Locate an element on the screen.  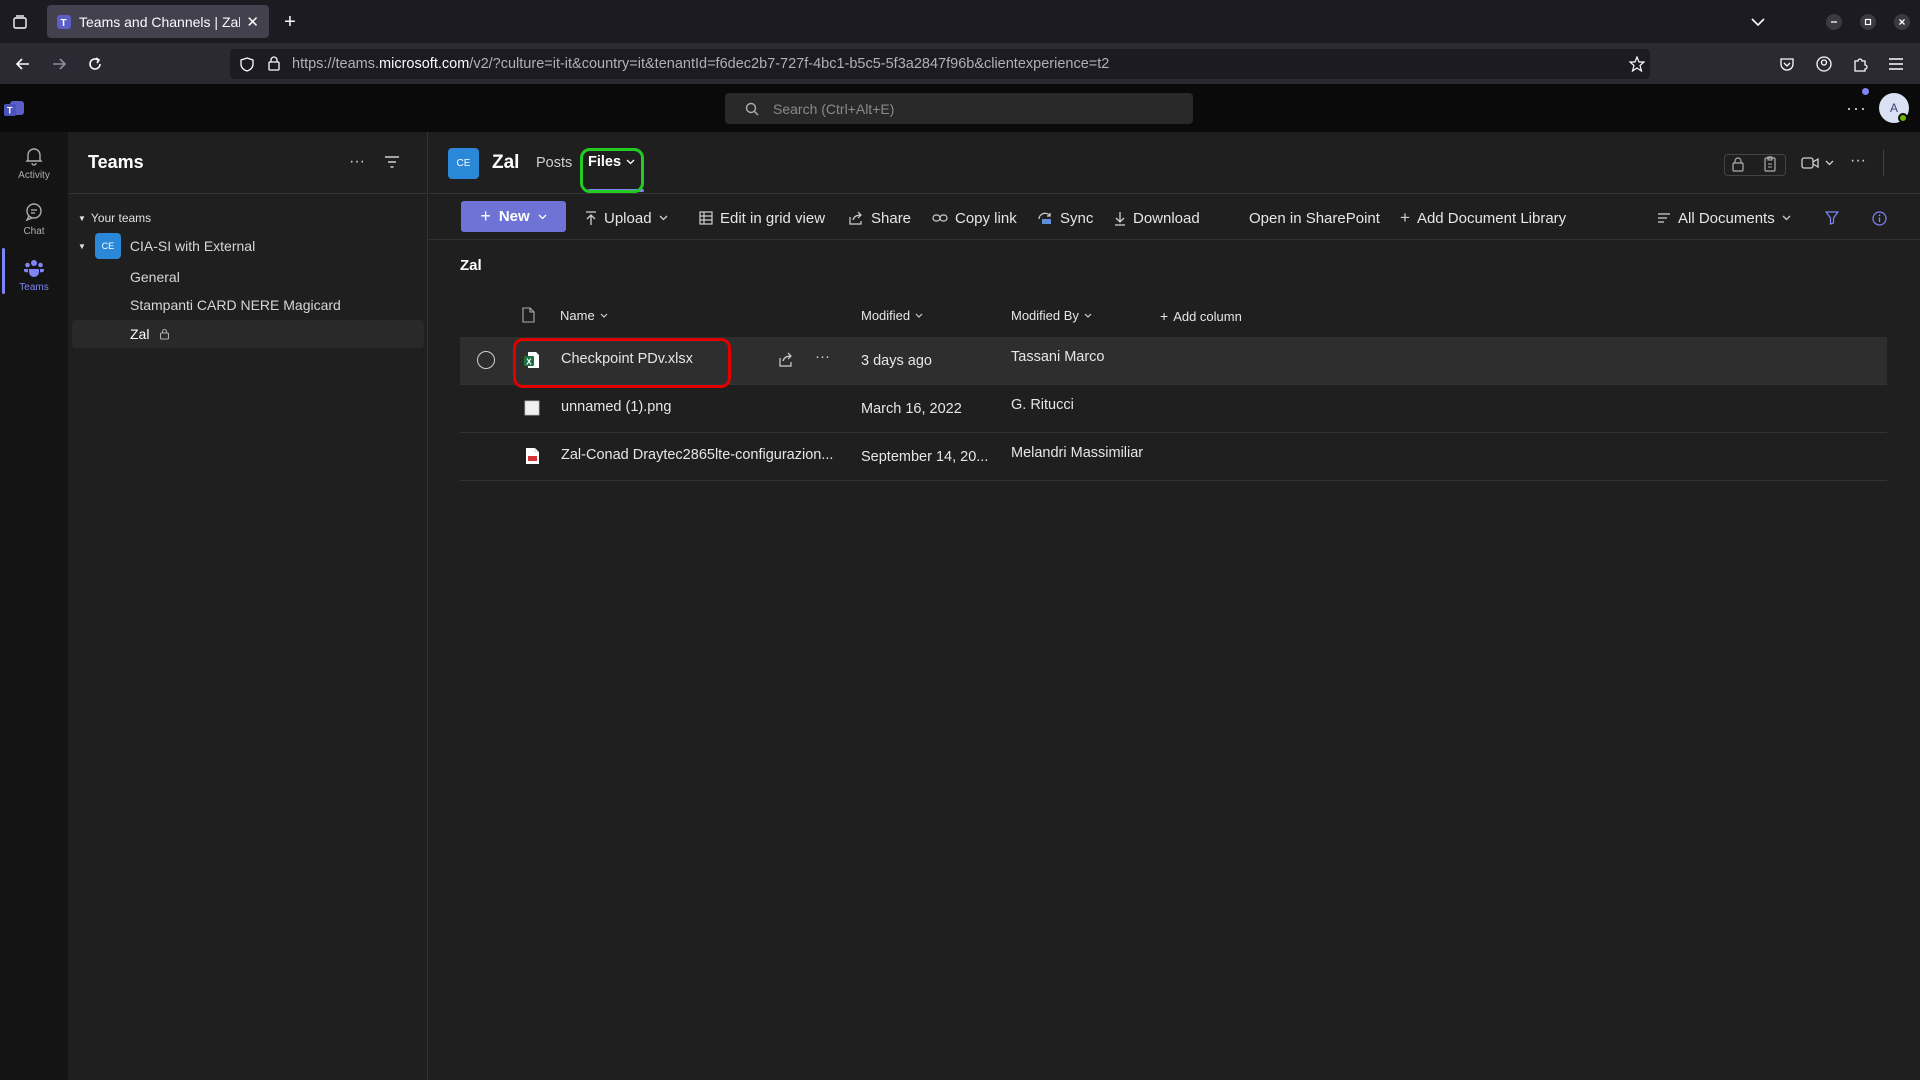
channel-header is located at coordinates (1174, 163).